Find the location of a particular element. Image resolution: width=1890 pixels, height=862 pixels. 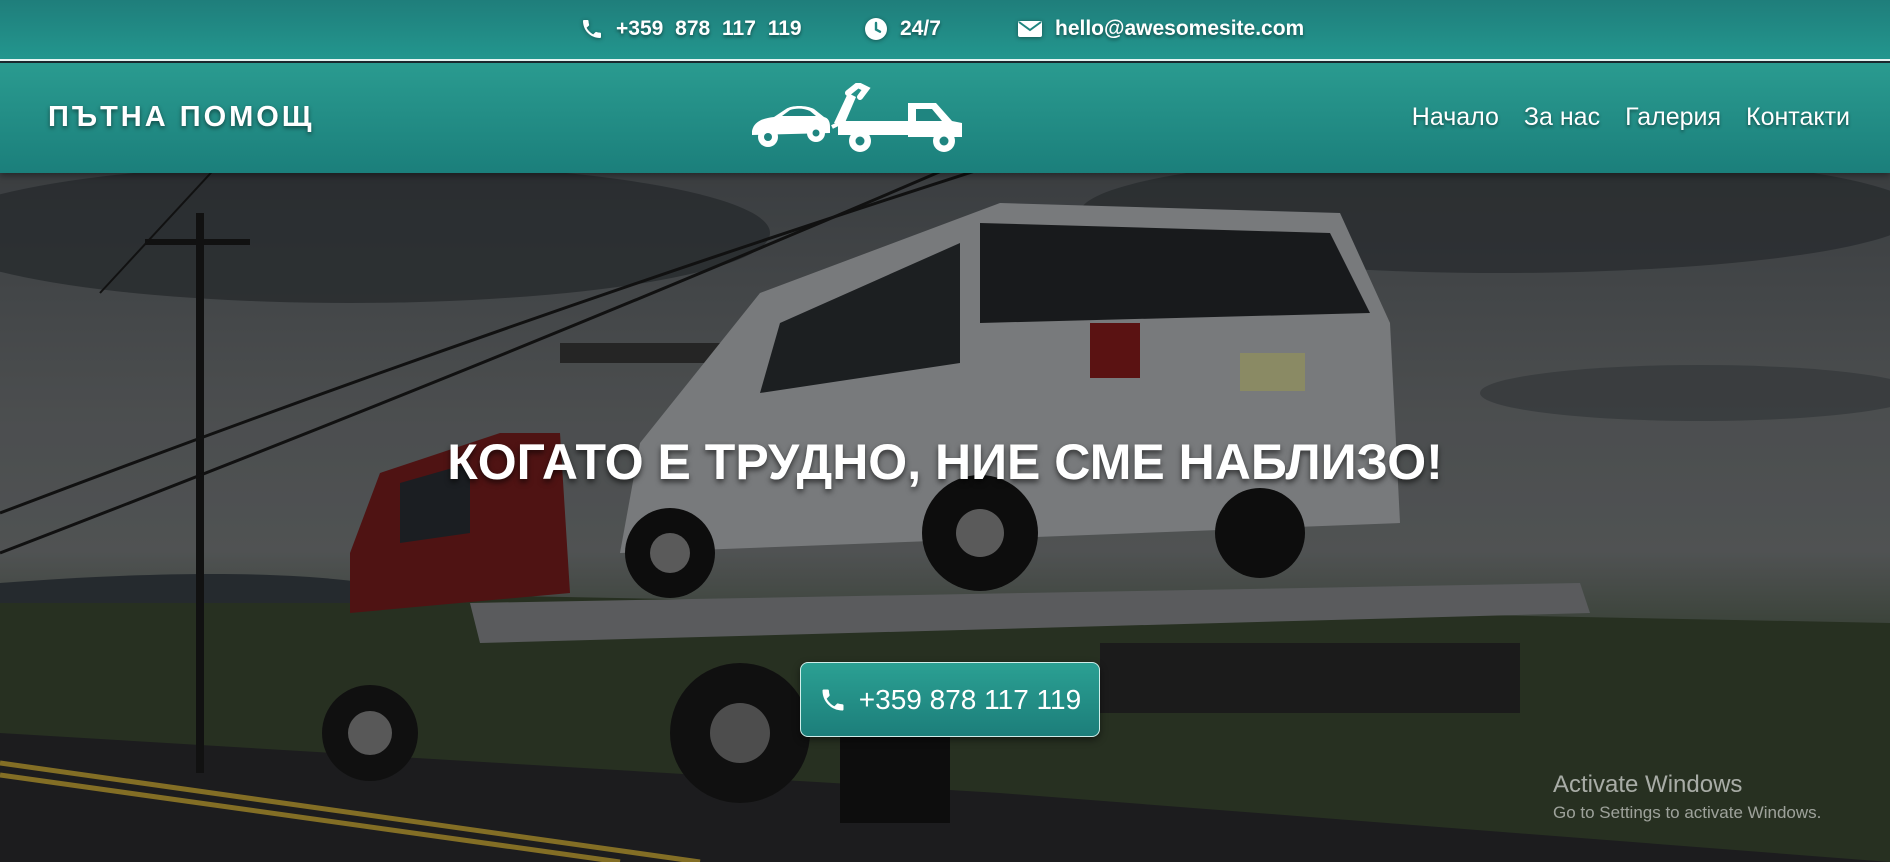

topbar-email: hello@awesomesite.com is located at coordinates (1160, 29).